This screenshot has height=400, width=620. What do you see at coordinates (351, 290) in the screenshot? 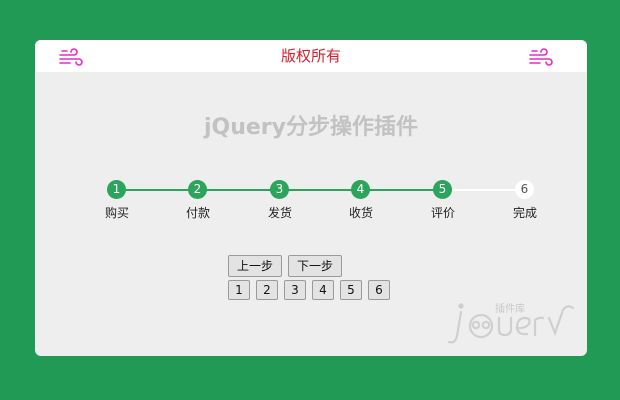
I see `step-5-button: 5` at bounding box center [351, 290].